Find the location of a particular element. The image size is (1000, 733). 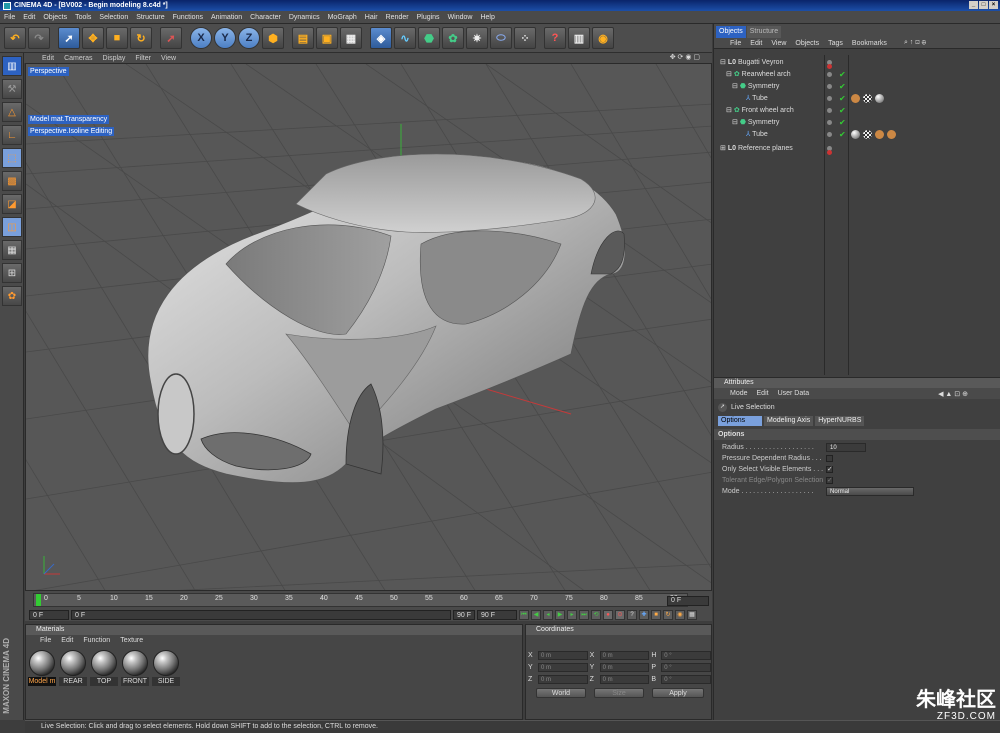

apply-button: Apply is located at coordinates (678, 693).